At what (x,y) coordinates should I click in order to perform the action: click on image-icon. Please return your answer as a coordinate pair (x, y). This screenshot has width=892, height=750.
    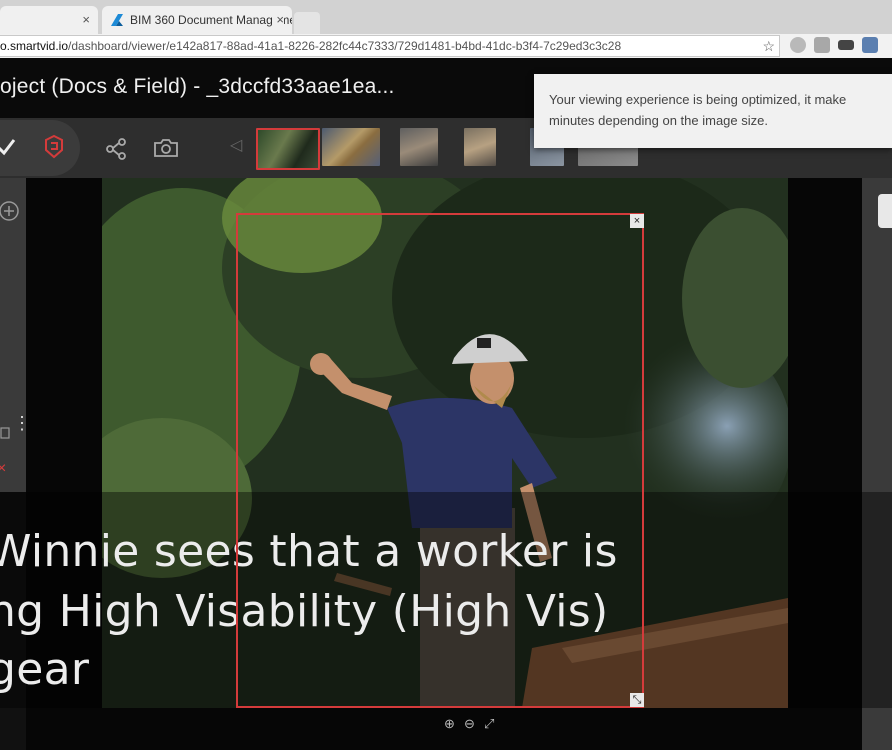
    Looking at the image, I should click on (5, 433).